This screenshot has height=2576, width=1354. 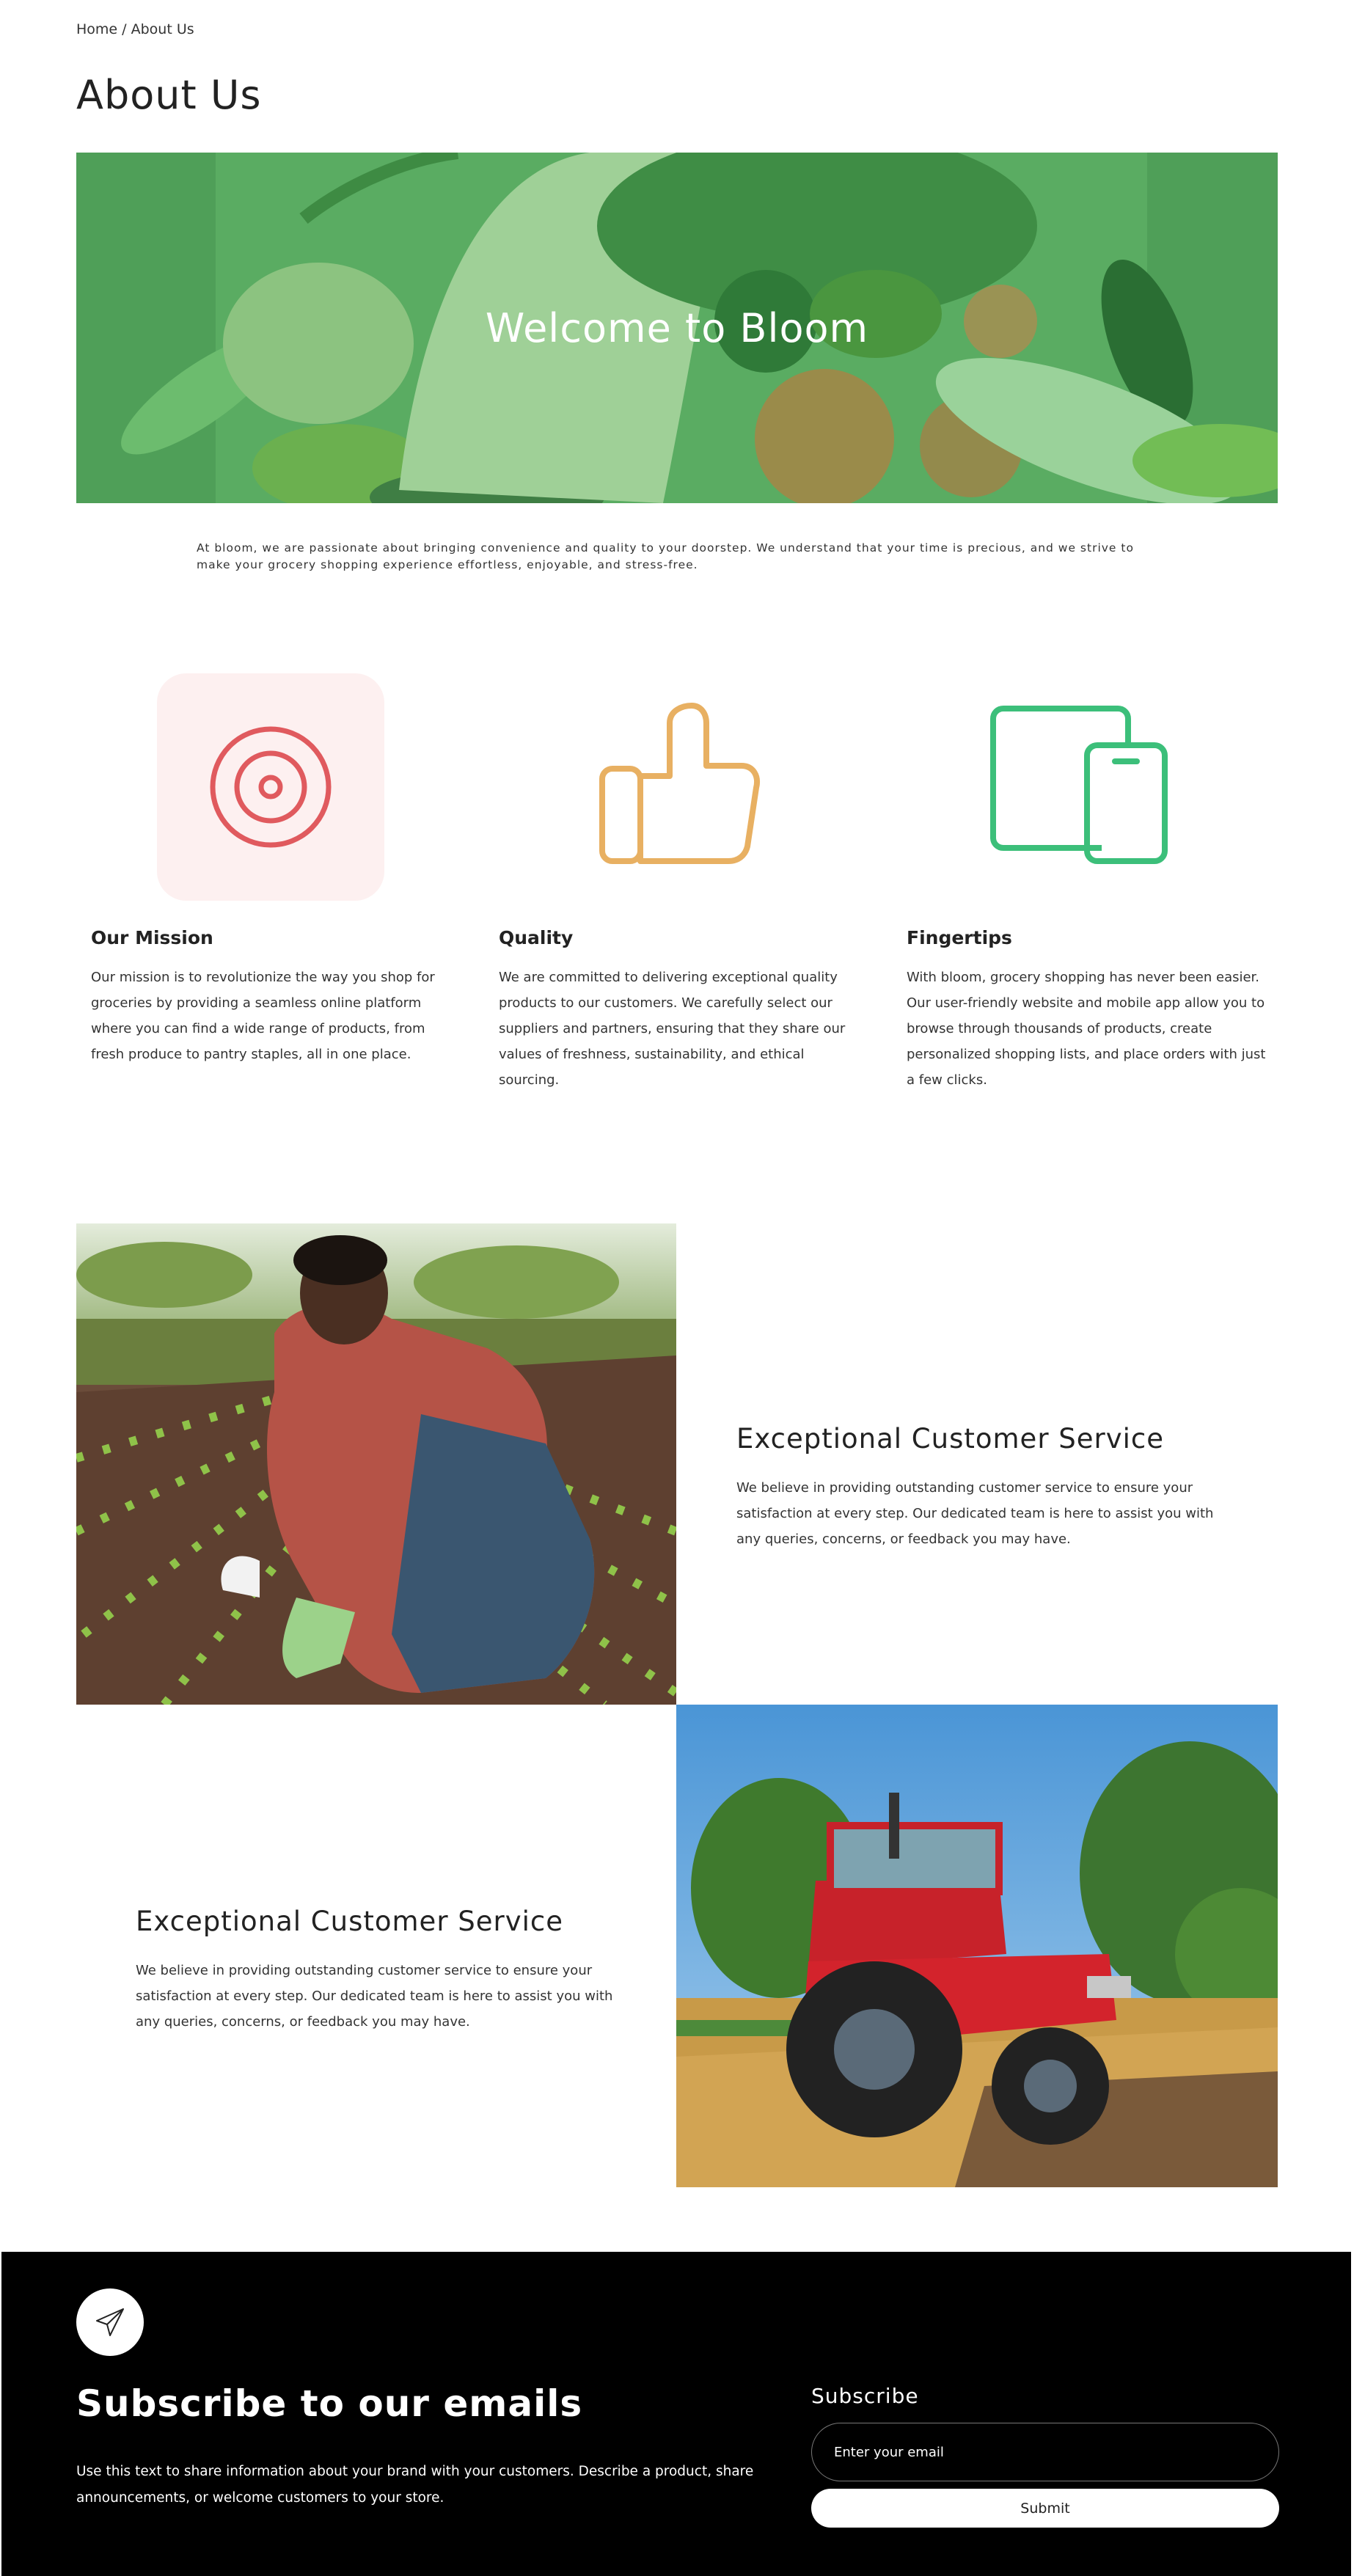 I want to click on quality-icon-box, so click(x=677, y=787).